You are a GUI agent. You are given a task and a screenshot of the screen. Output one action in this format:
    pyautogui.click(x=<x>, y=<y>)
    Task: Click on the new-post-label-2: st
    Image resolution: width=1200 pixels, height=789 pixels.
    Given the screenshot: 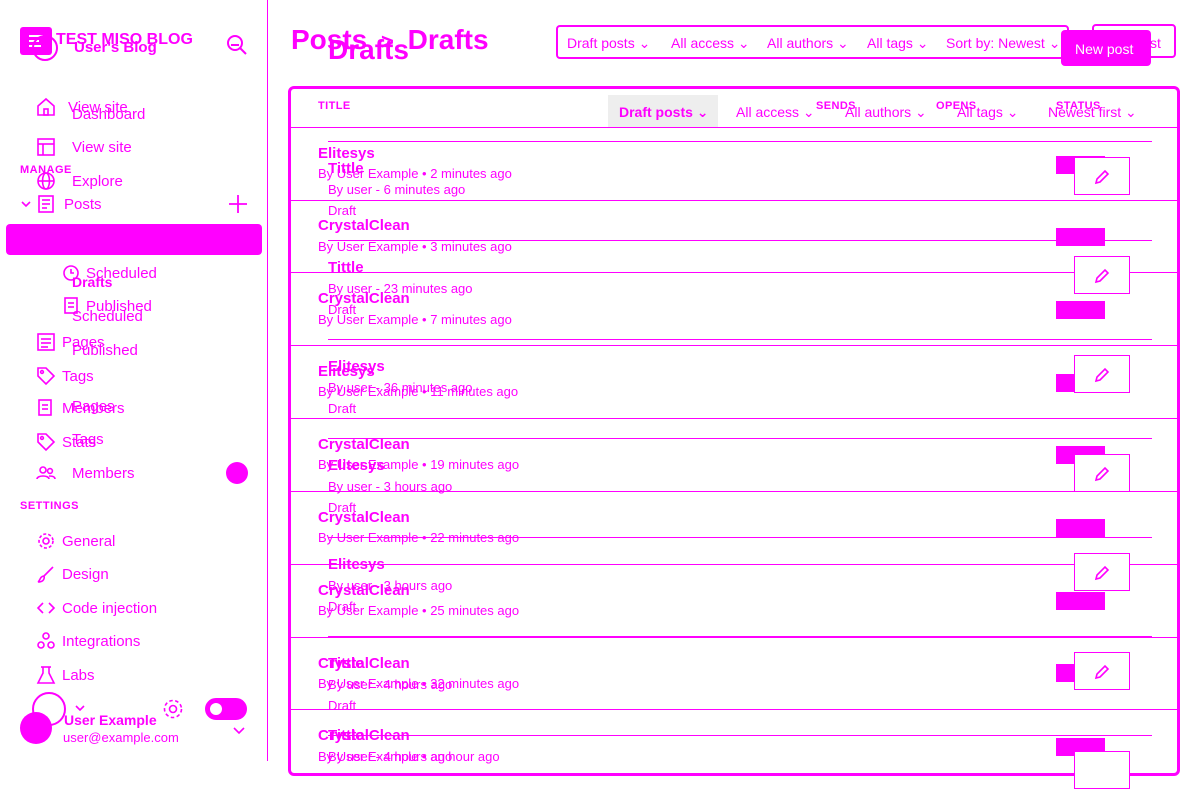 What is the action you would take?
    pyautogui.click(x=1155, y=43)
    